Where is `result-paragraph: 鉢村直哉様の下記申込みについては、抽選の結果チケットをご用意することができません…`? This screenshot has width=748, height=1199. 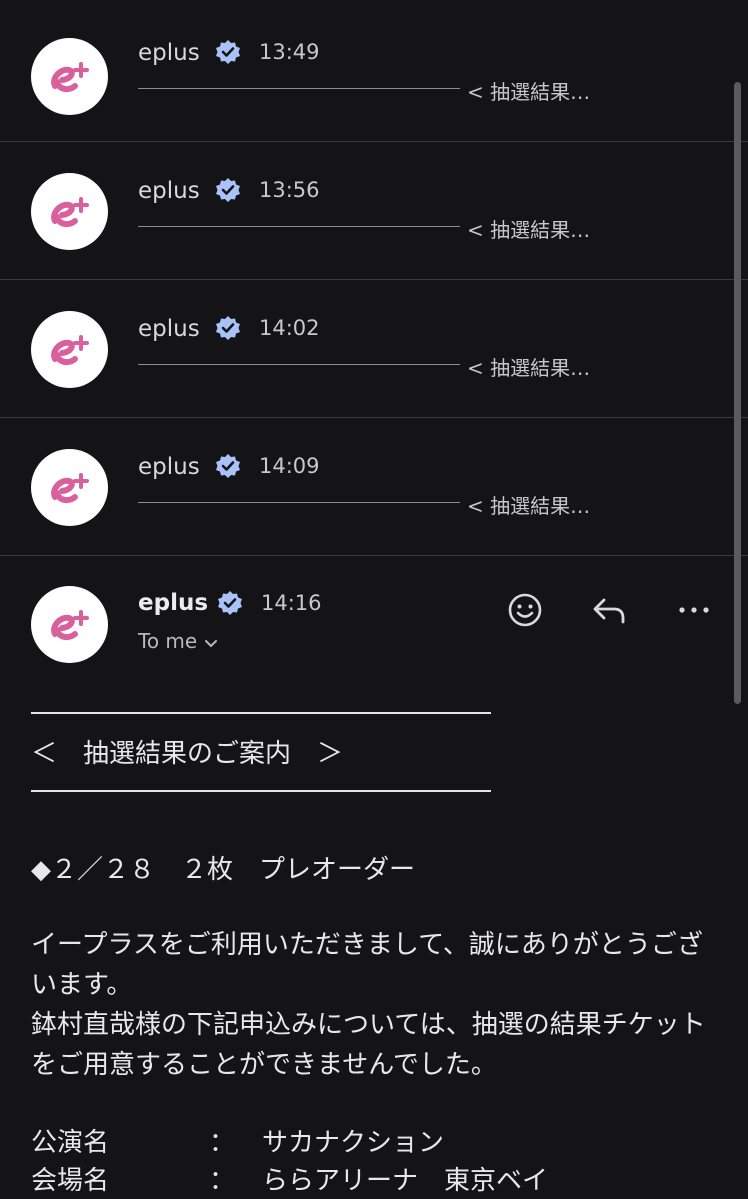
result-paragraph: 鉢村直哉様の下記申込みについては、抽選の結果チケットをご用意することができません… is located at coordinates (368, 1045).